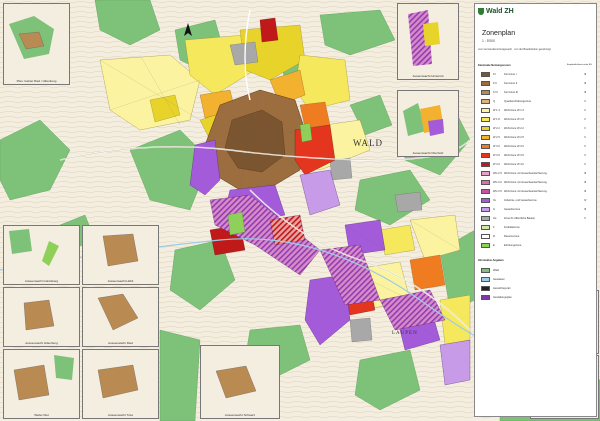 This screenshot has height=421, width=600. I want to click on legend-item: Q Quartiererhaltungszone II, so click(536, 102).